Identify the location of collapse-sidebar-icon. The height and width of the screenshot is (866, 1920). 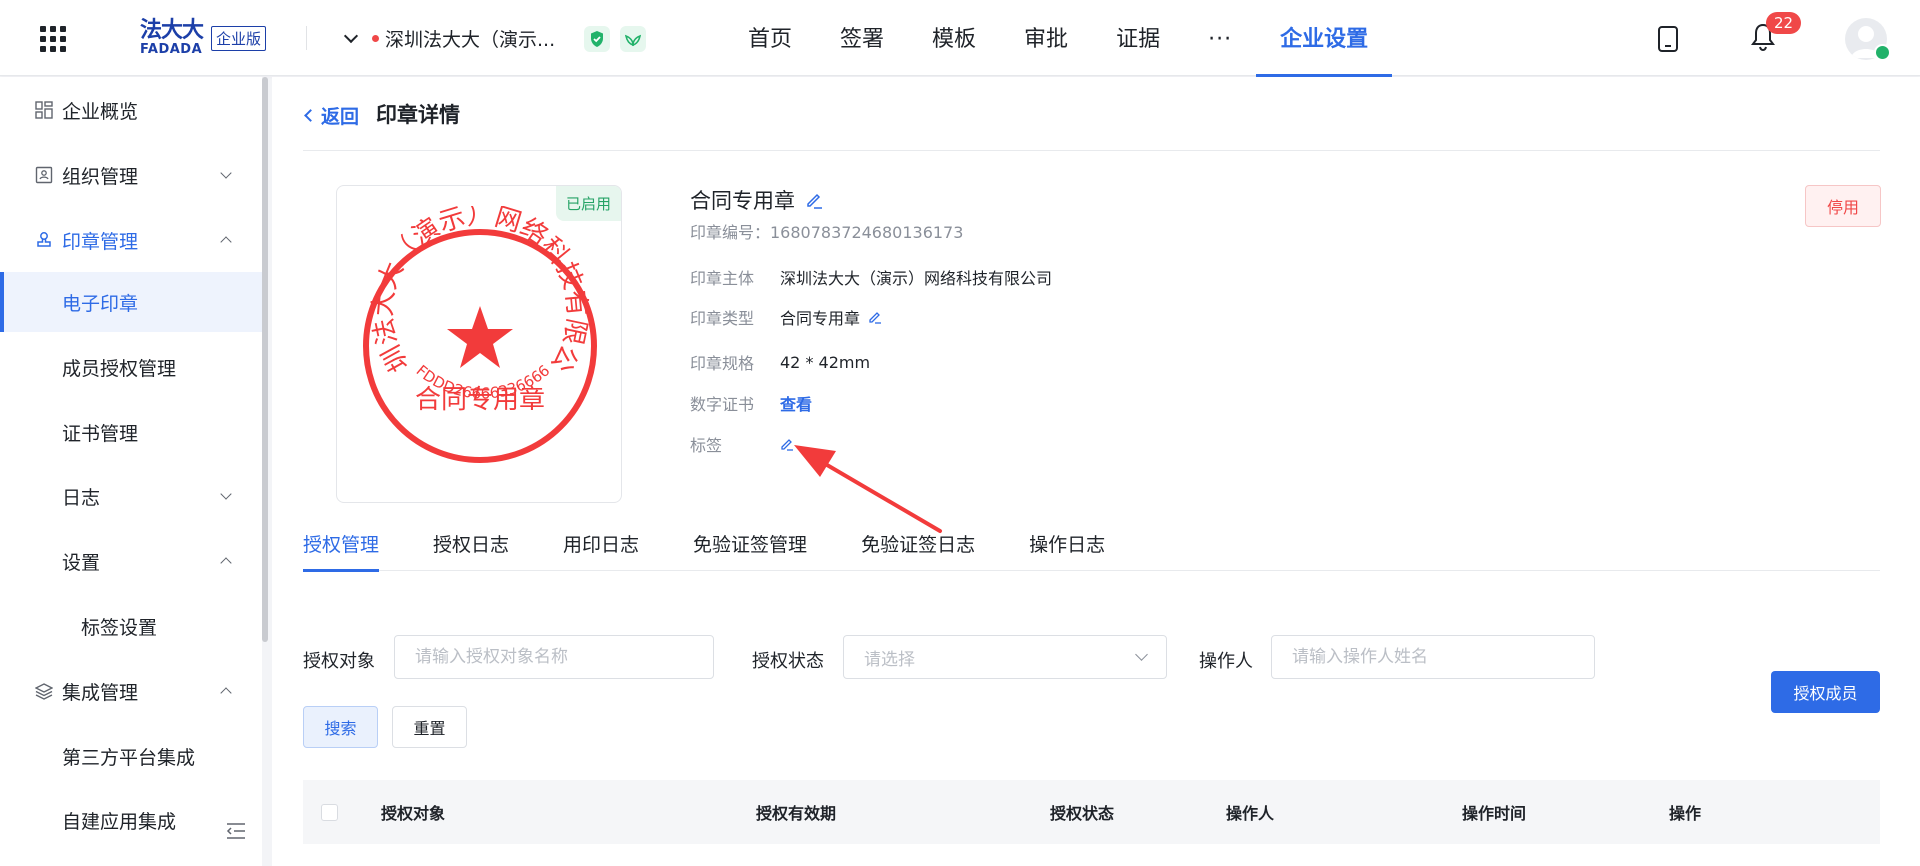
(236, 831).